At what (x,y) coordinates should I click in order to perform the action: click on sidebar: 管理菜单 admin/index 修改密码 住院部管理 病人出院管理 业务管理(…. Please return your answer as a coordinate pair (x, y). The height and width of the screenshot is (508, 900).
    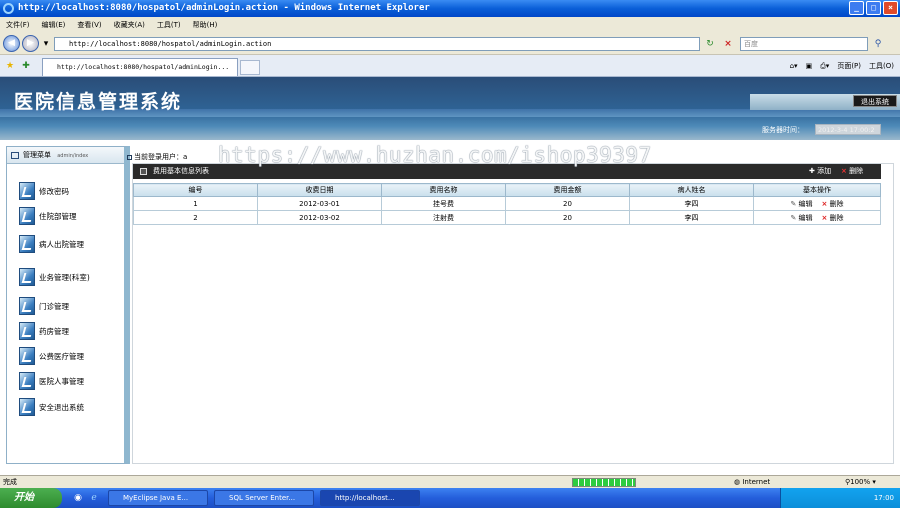
    Looking at the image, I should click on (68, 305).